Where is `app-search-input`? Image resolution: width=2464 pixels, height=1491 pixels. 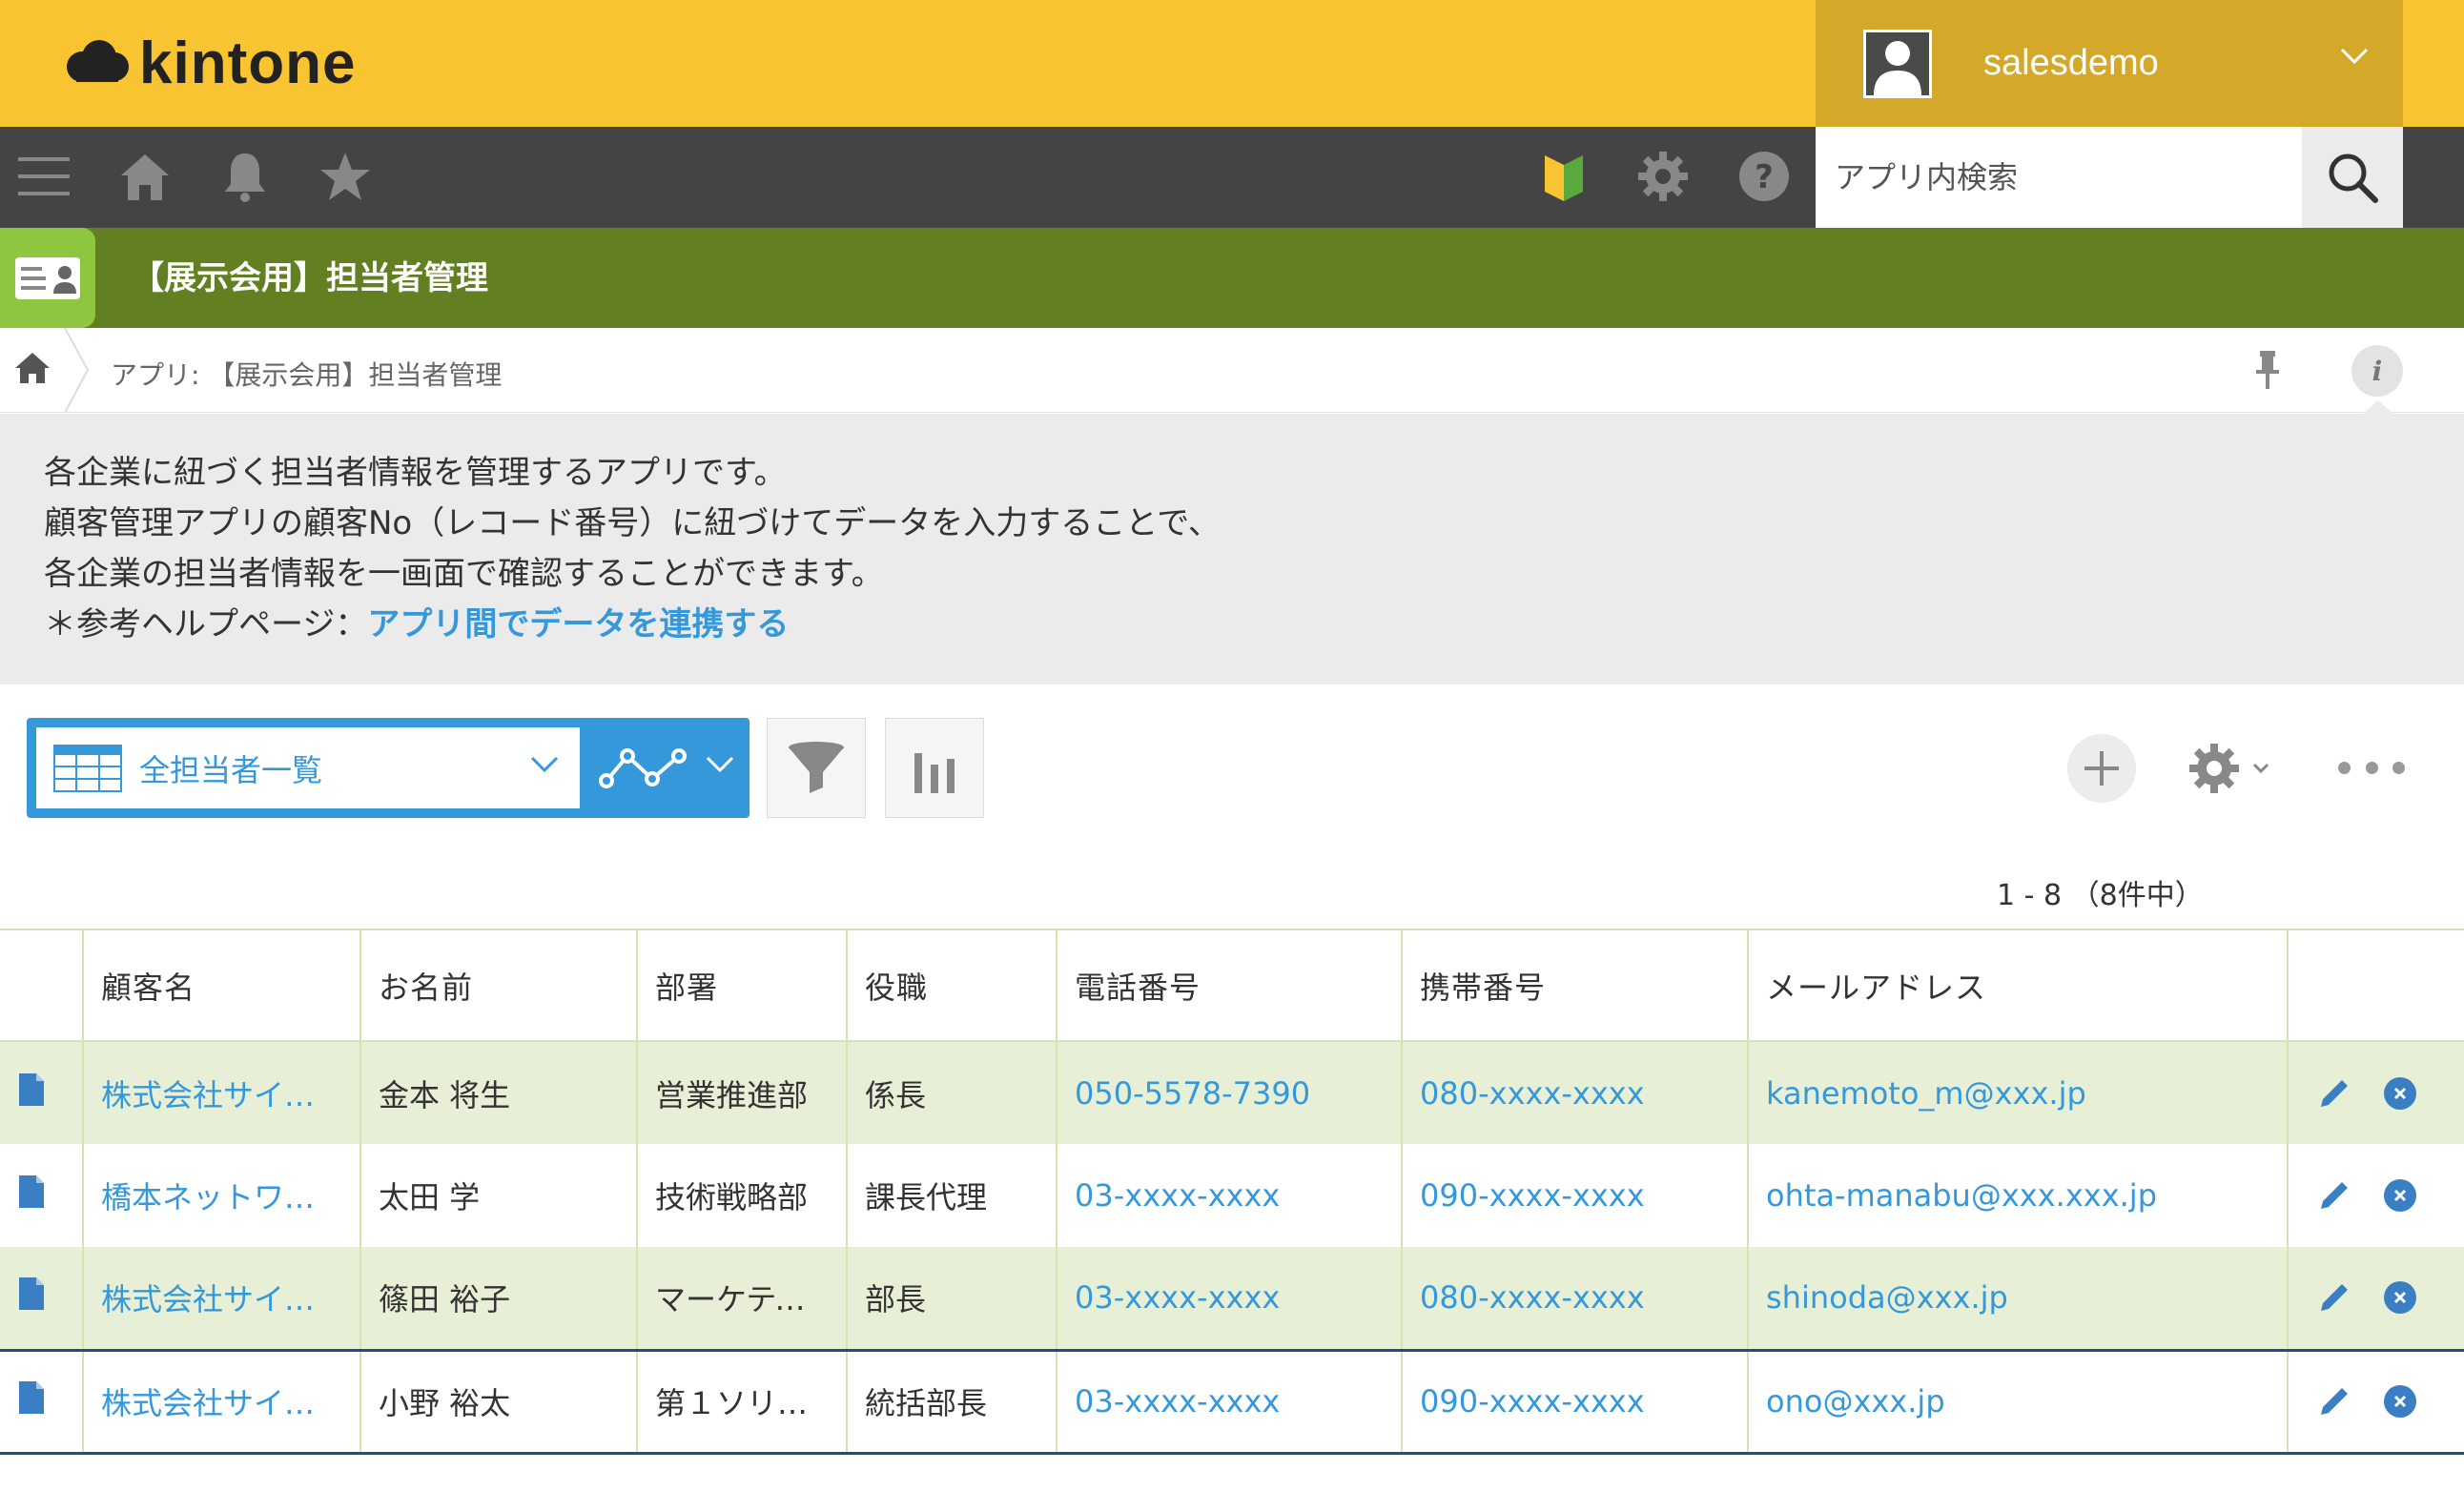
app-search-input is located at coordinates (2059, 177).